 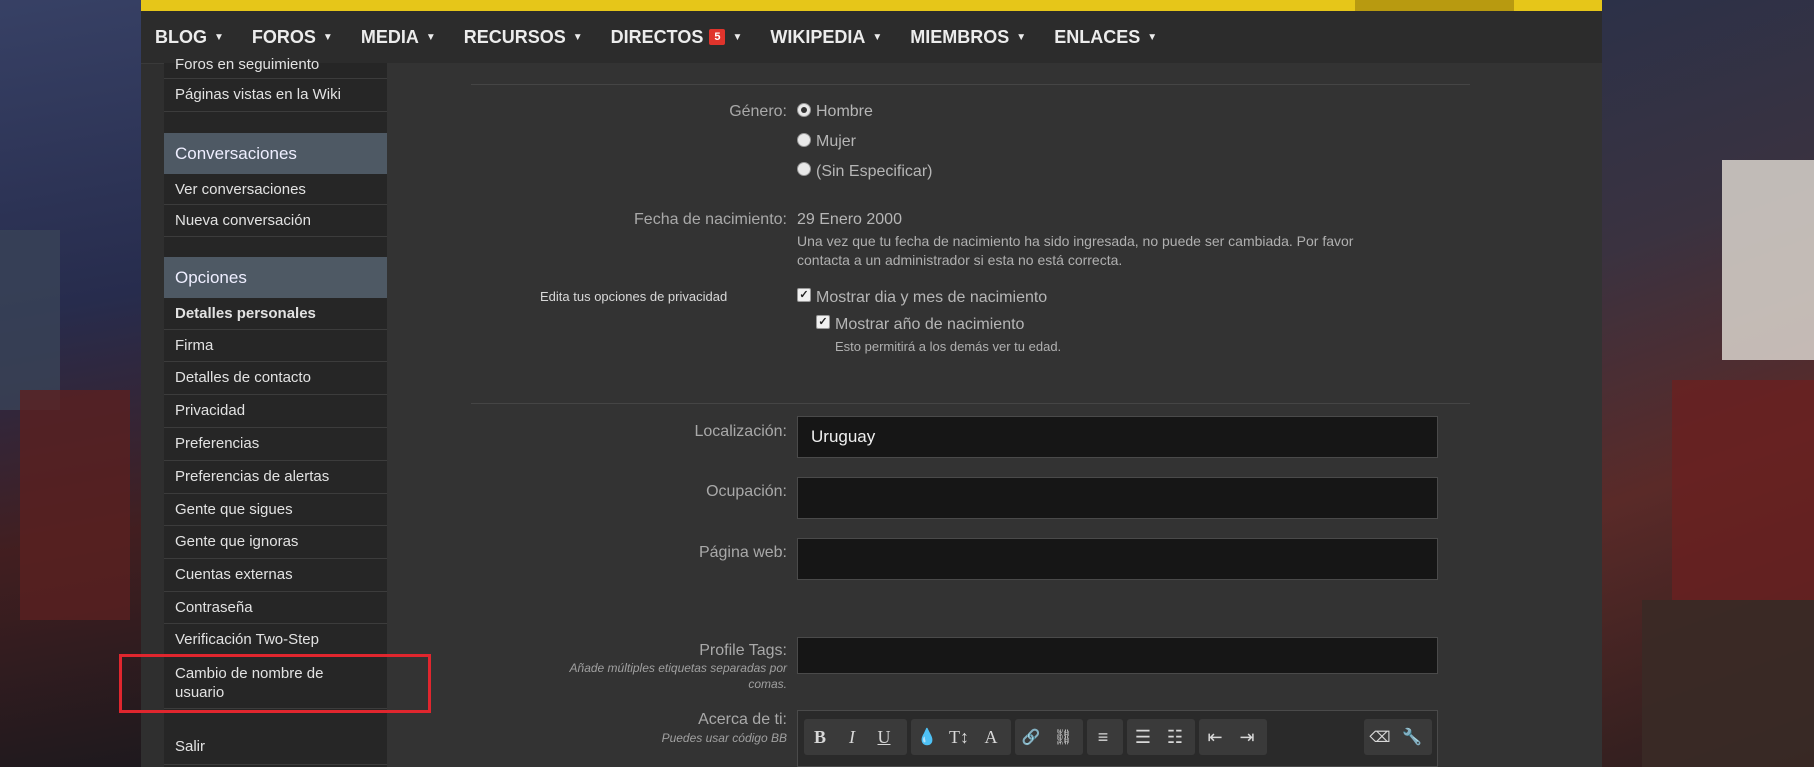 I want to click on format-group: B I U, so click(x=855, y=737).